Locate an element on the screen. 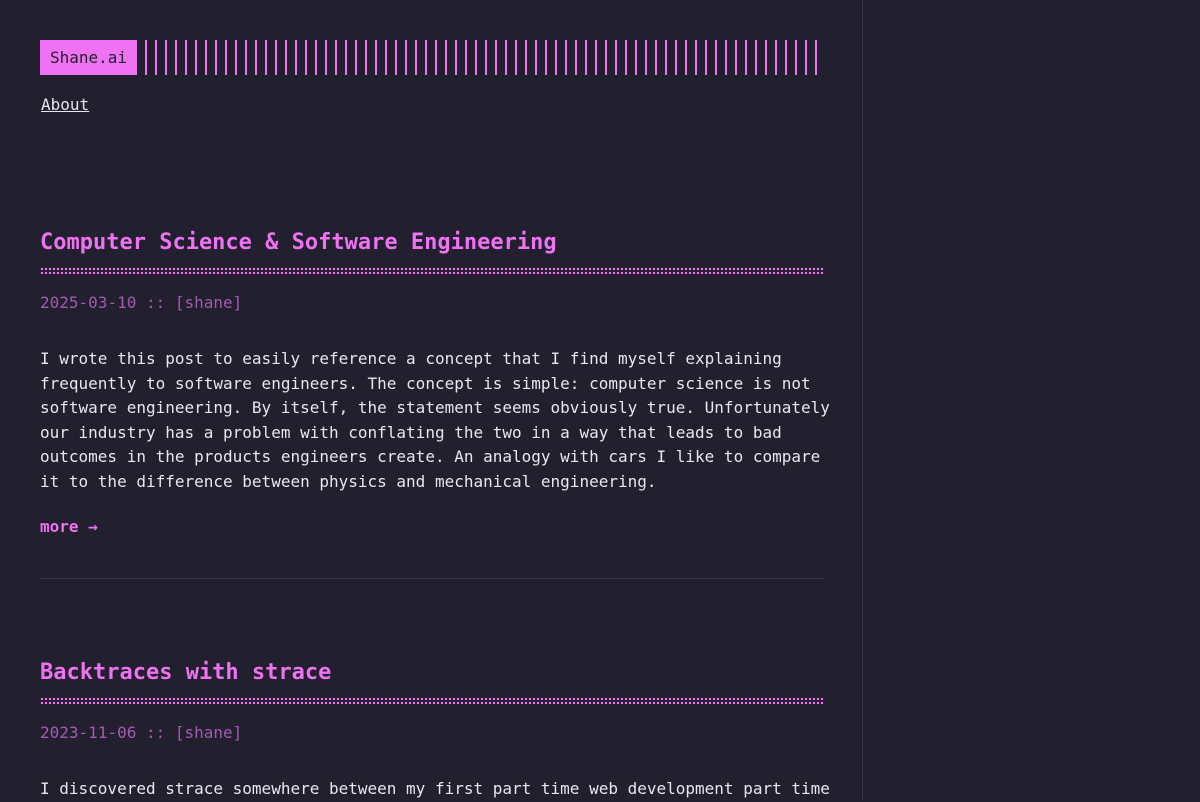 The height and width of the screenshot is (802, 1200). post-meta: 2025-03-10 :: [shane] is located at coordinates (432, 303).